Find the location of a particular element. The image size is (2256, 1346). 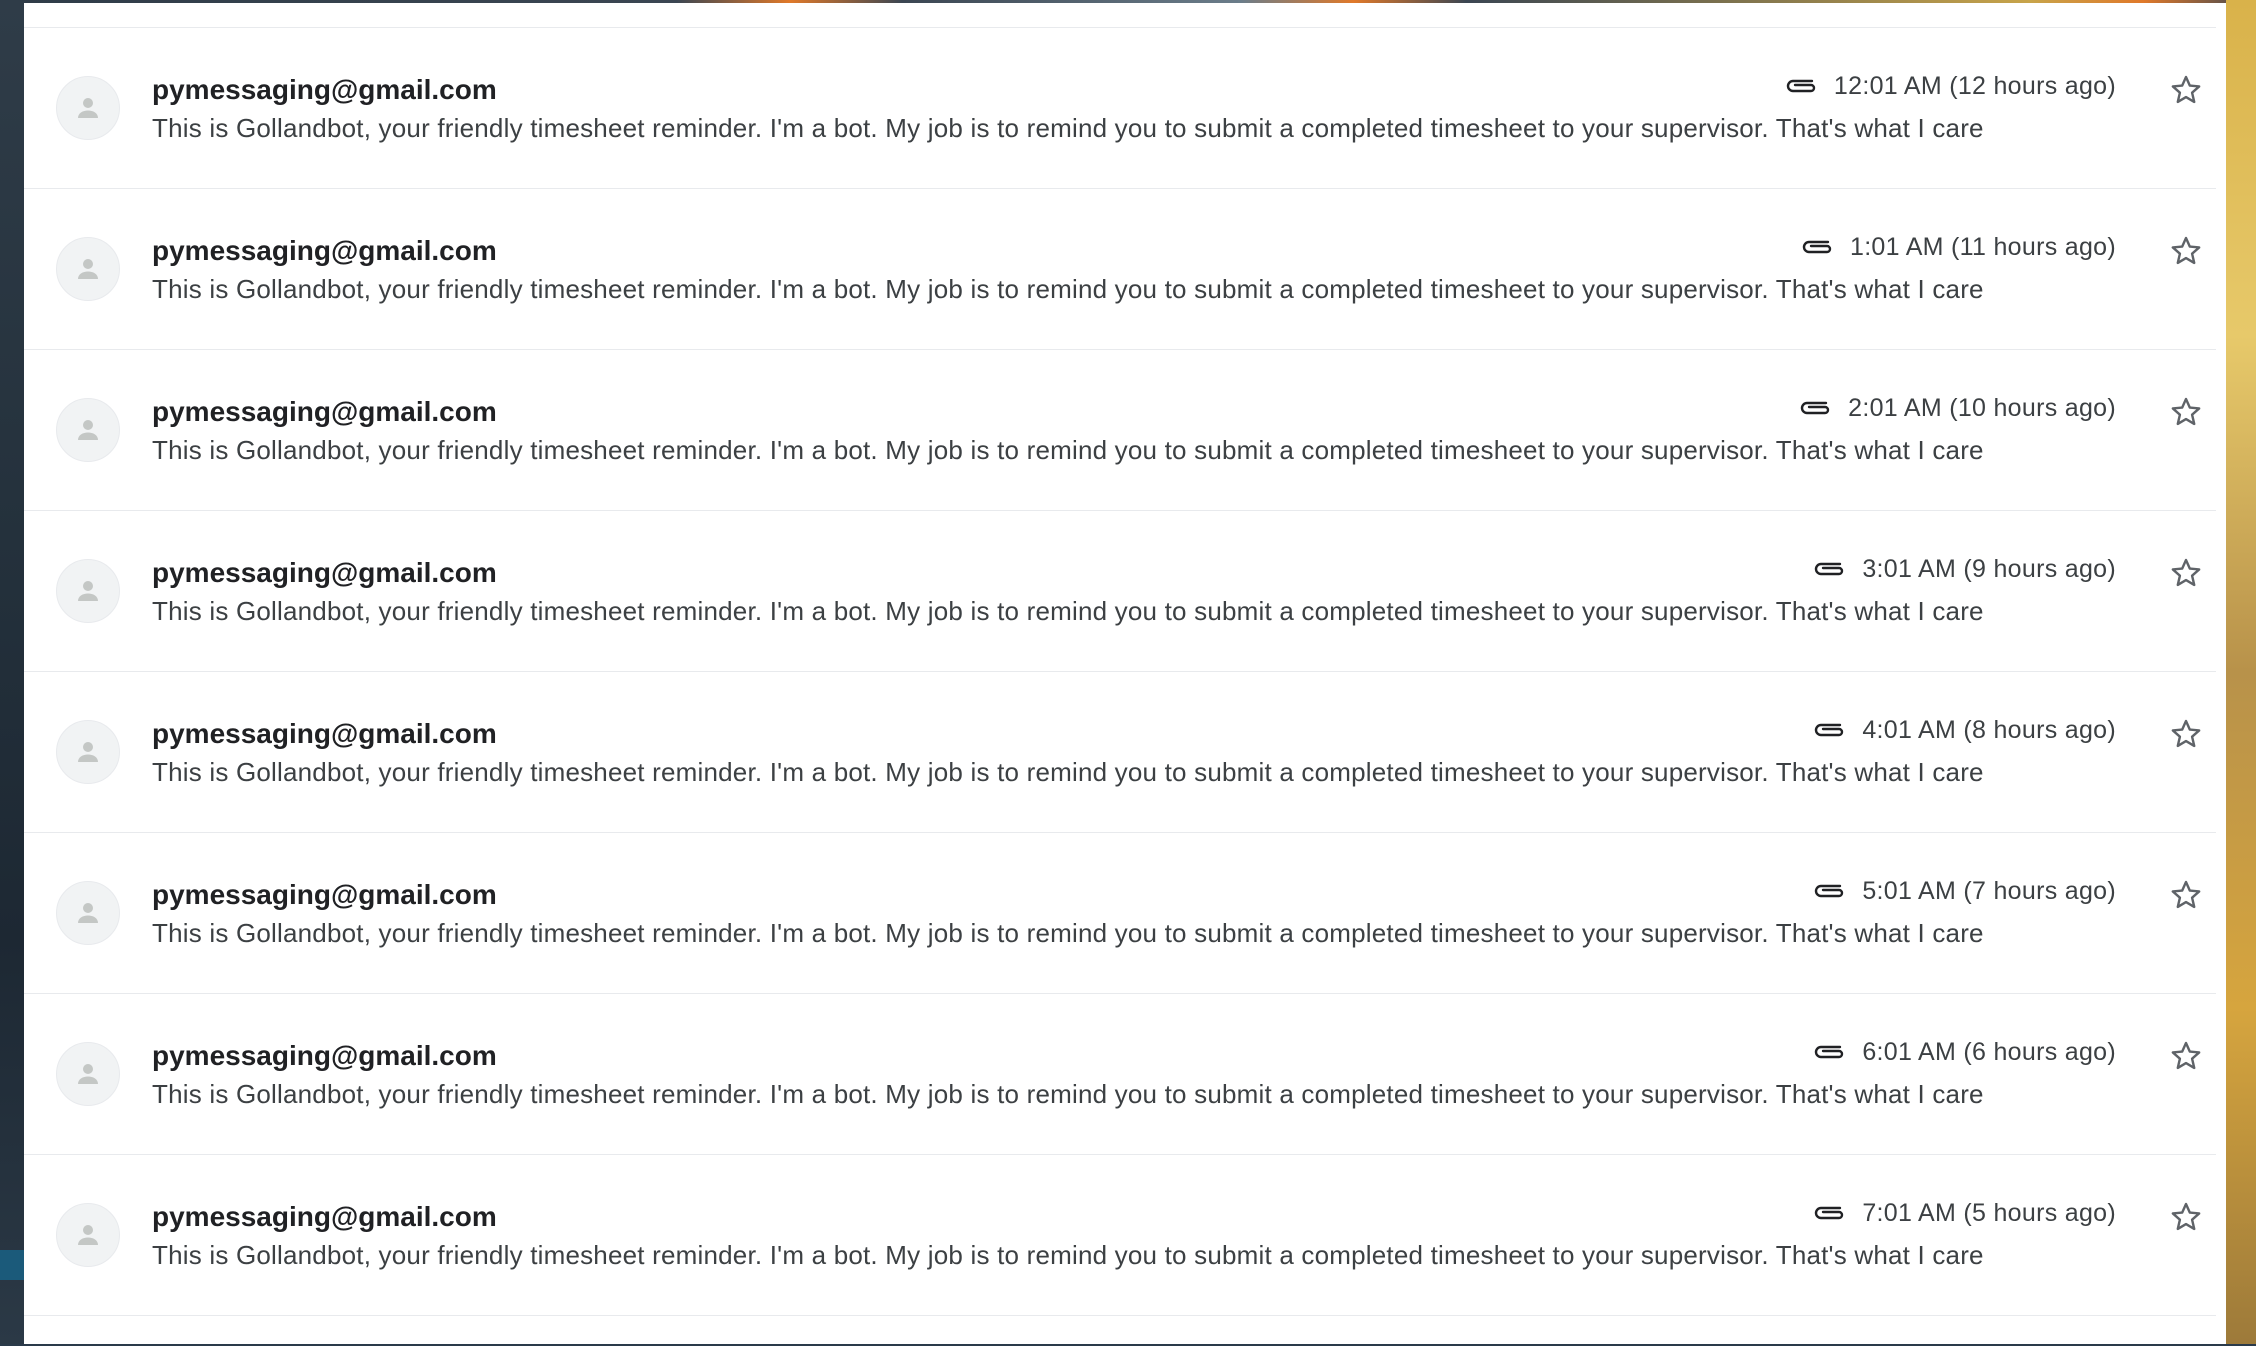

desktop-background-right is located at coordinates (2241, 672).